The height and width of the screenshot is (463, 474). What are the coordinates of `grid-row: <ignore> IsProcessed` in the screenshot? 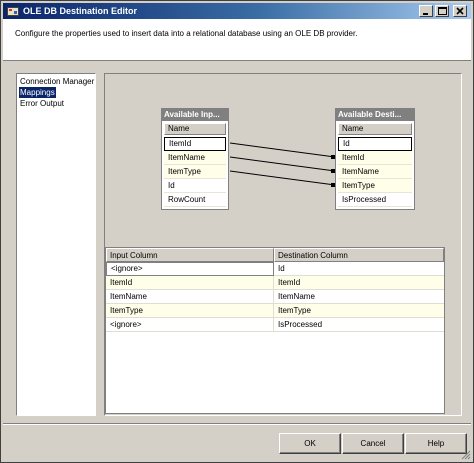 It's located at (275, 325).